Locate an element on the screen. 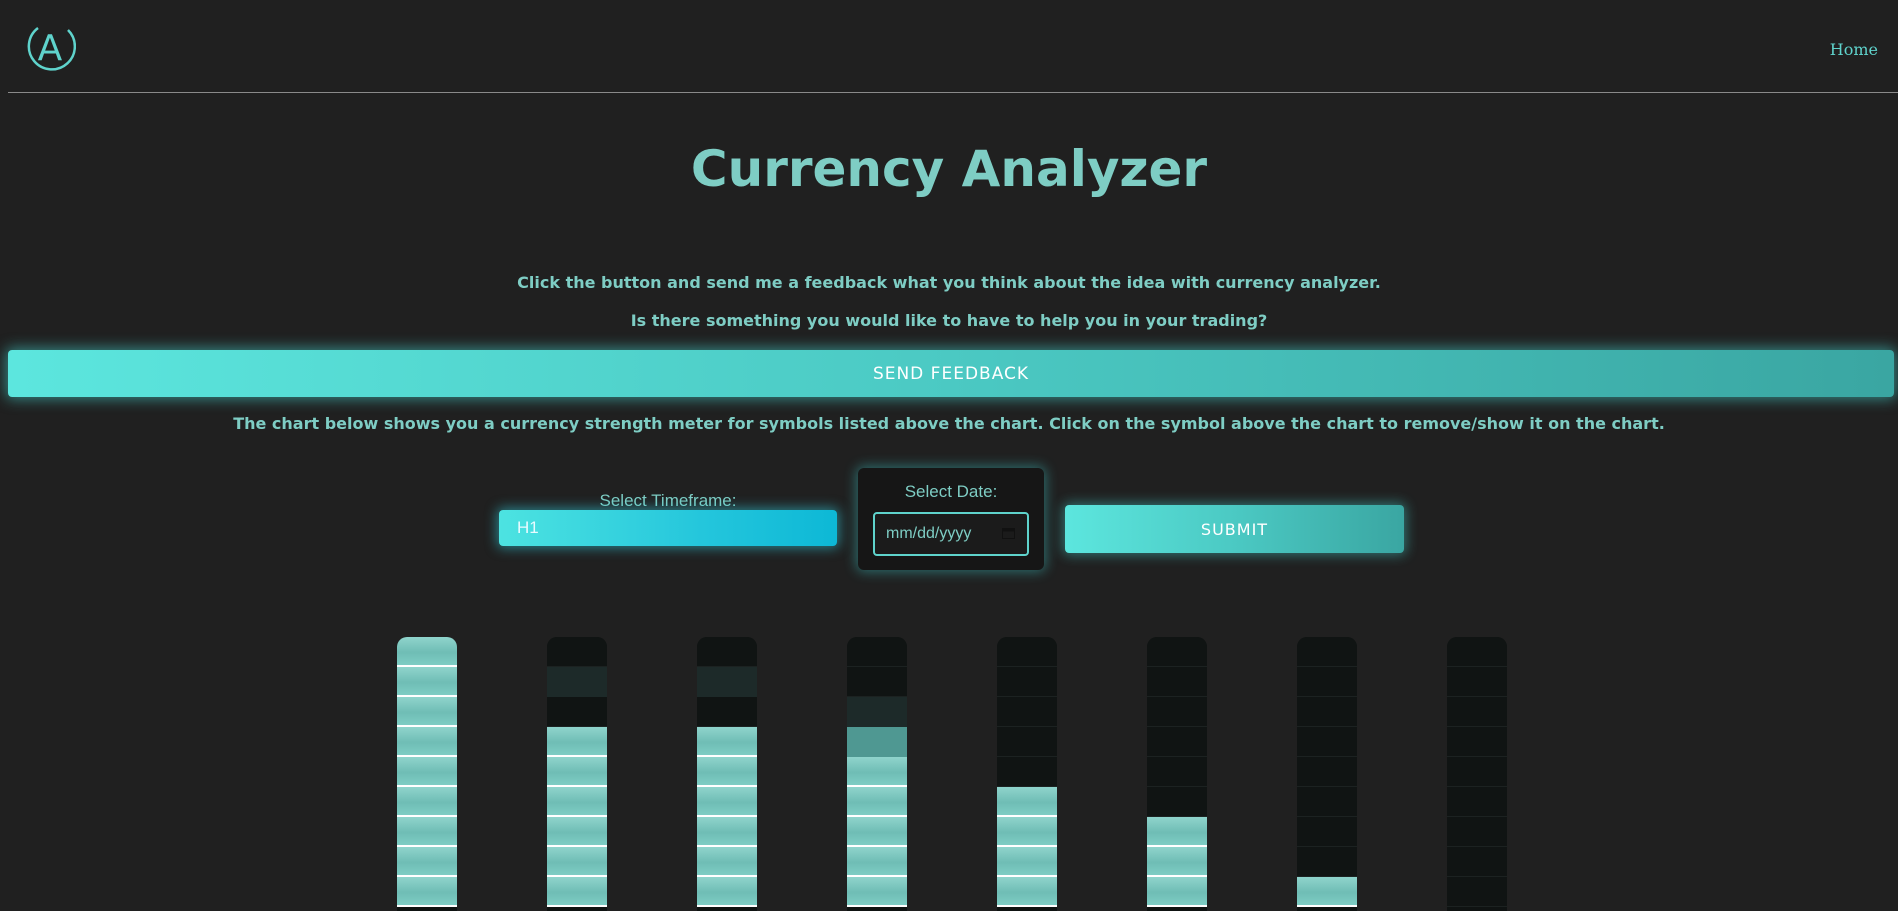 This screenshot has height=911, width=1898. timeframe-label: Select Timeframe: is located at coordinates (668, 500).